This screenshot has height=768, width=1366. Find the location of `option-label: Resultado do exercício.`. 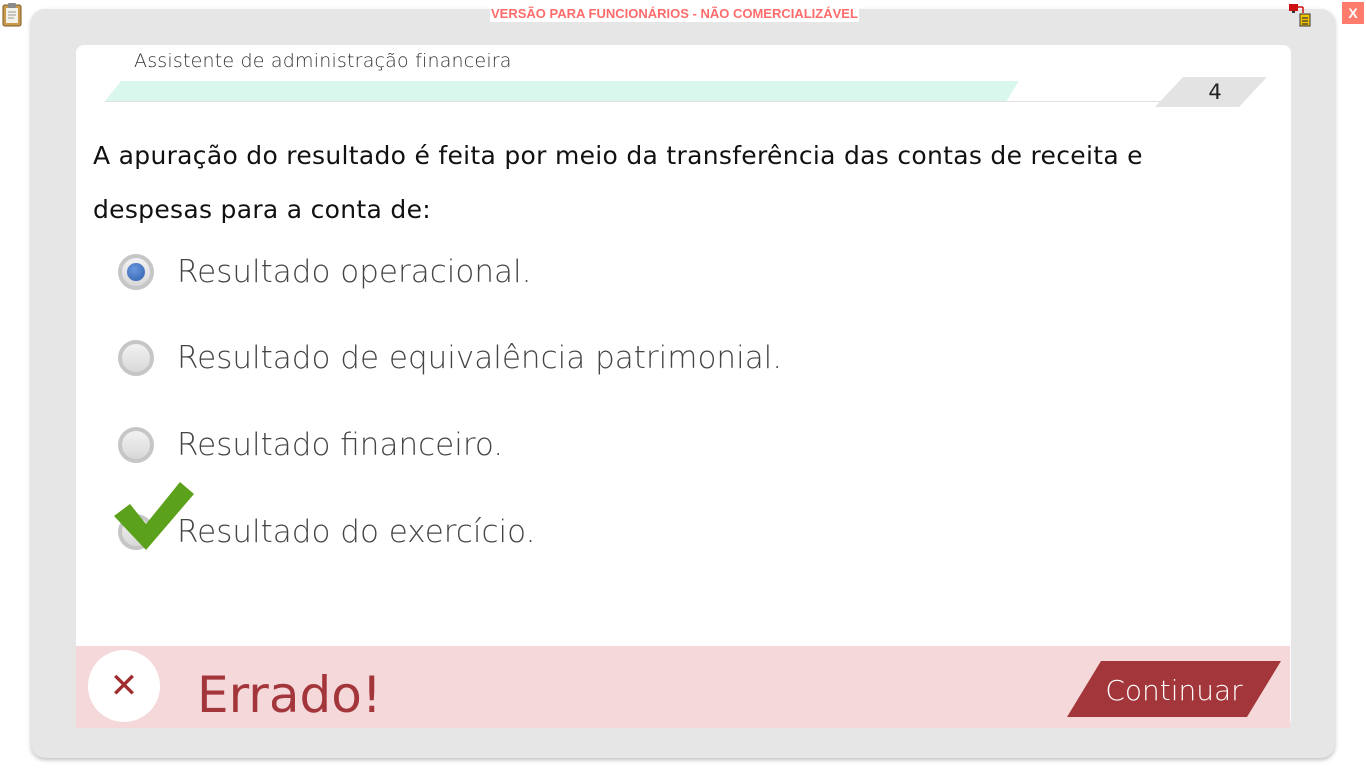

option-label: Resultado do exercício. is located at coordinates (356, 532).